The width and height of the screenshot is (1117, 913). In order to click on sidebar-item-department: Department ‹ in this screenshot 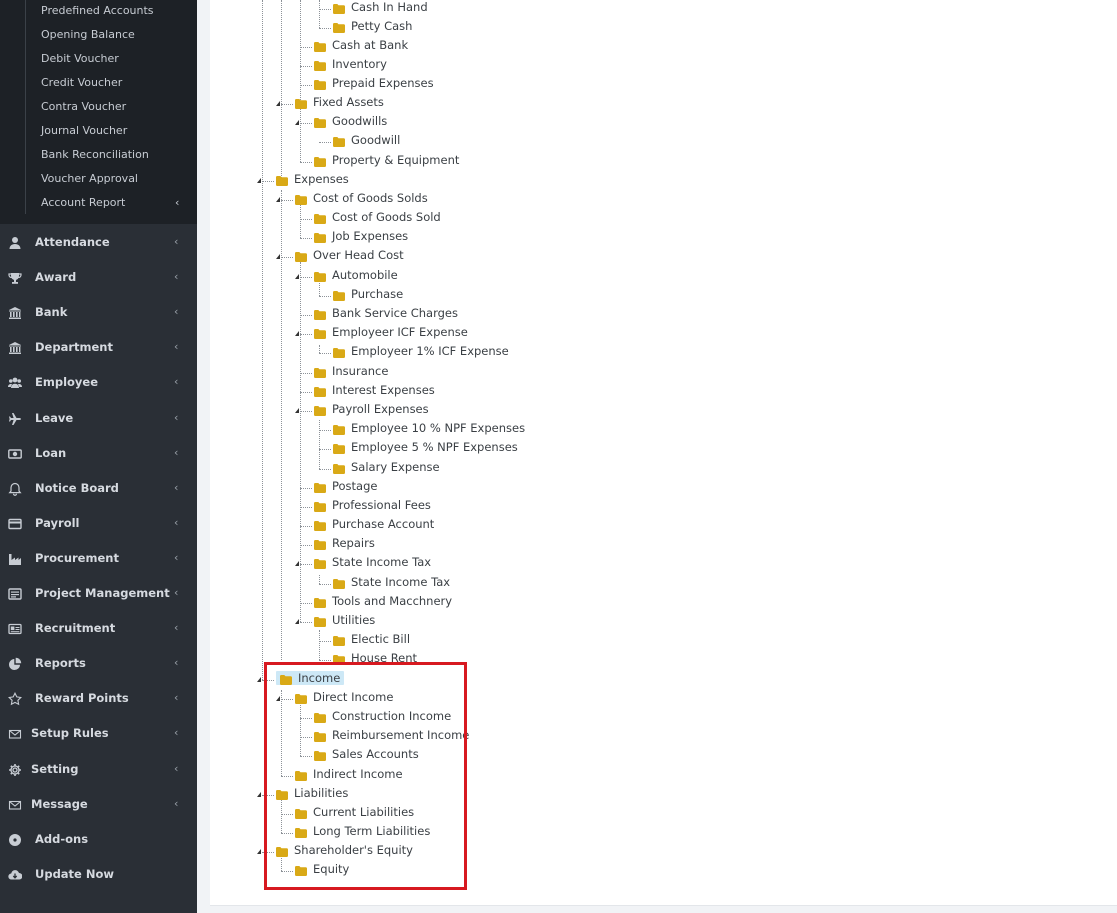, I will do `click(98, 347)`.